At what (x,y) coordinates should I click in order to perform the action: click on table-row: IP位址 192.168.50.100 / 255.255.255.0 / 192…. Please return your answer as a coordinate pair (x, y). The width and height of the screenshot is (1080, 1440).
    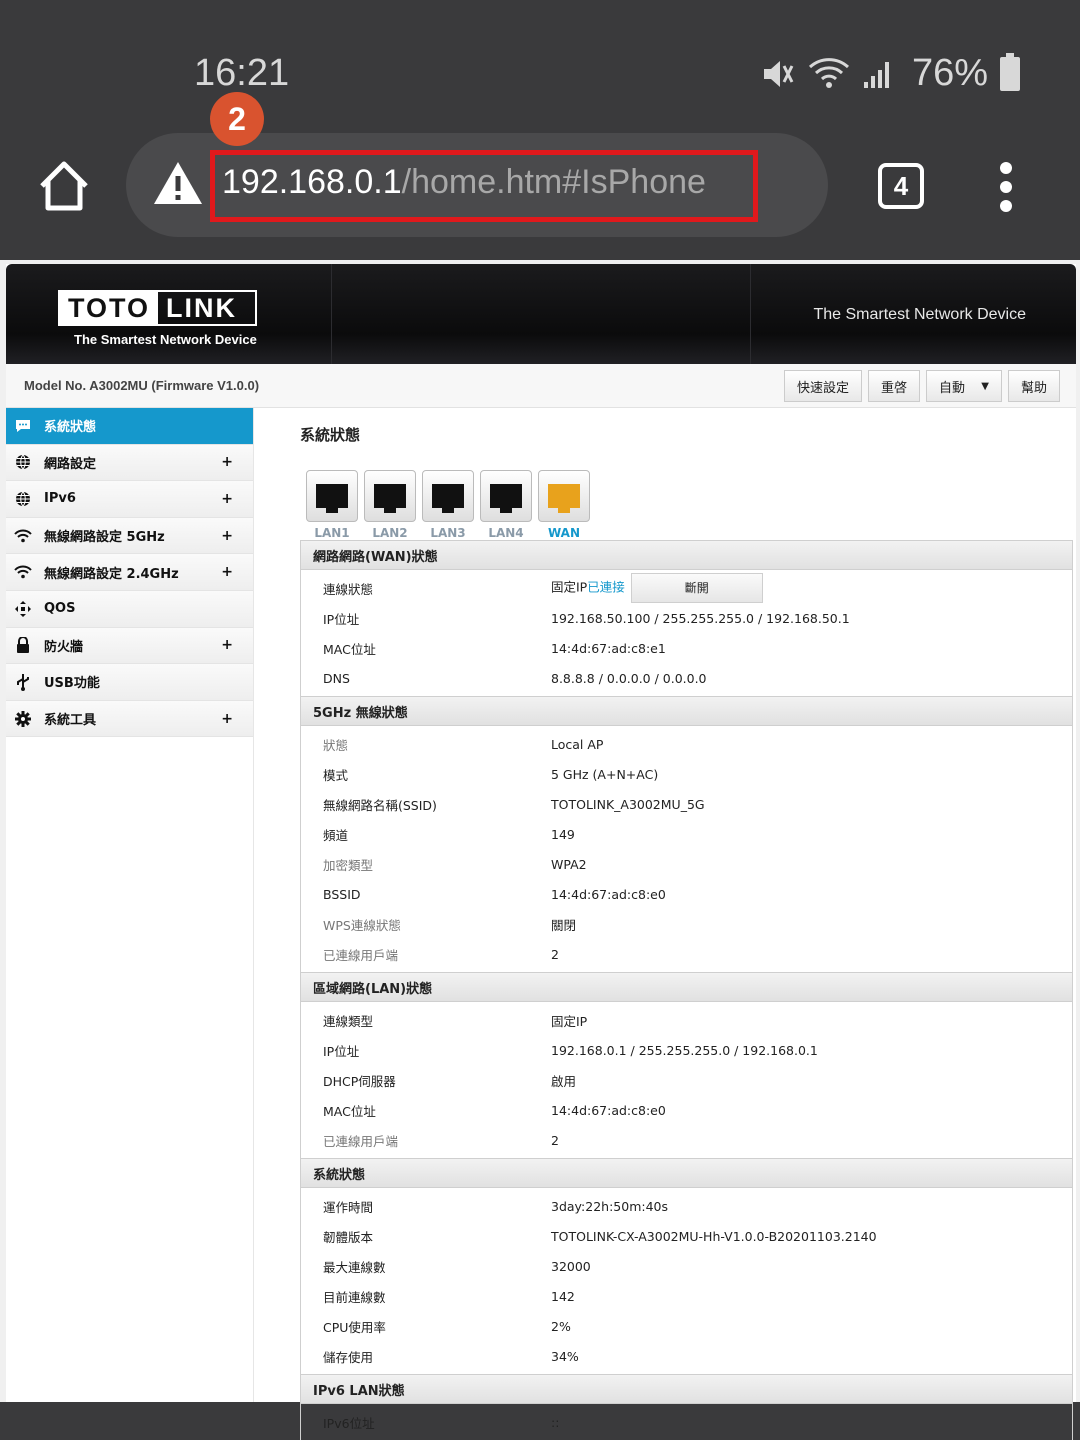
    Looking at the image, I should click on (586, 618).